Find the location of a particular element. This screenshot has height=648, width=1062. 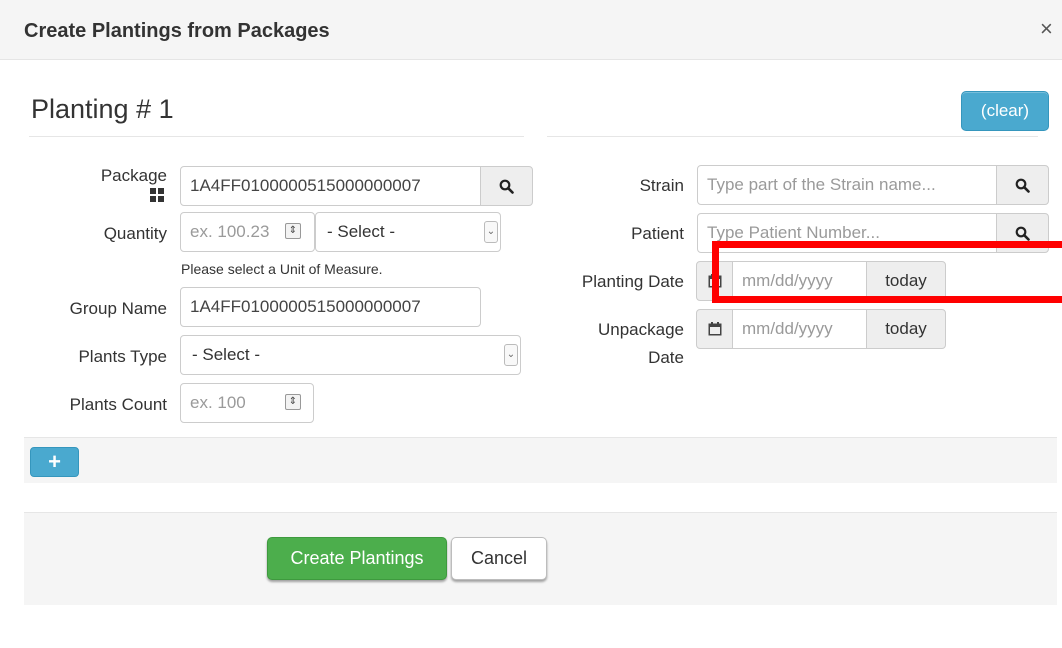

unpackage-date-calendar-button is located at coordinates (714, 329).